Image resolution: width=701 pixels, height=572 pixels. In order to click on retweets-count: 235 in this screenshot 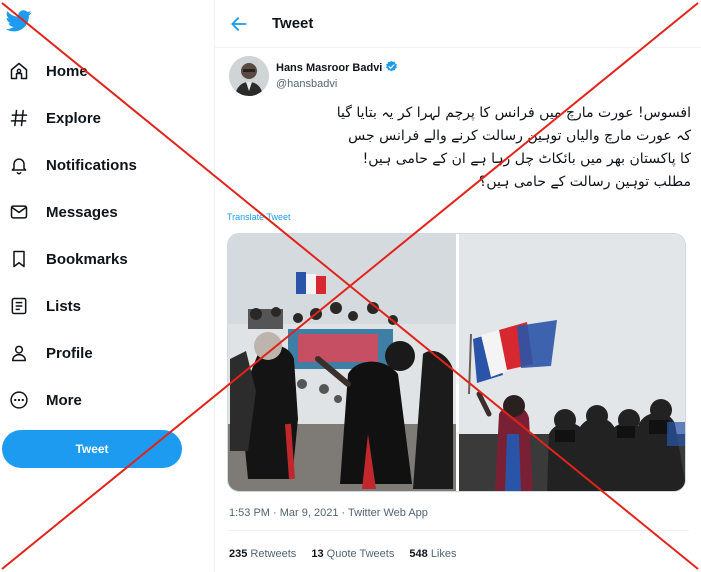, I will do `click(238, 554)`.